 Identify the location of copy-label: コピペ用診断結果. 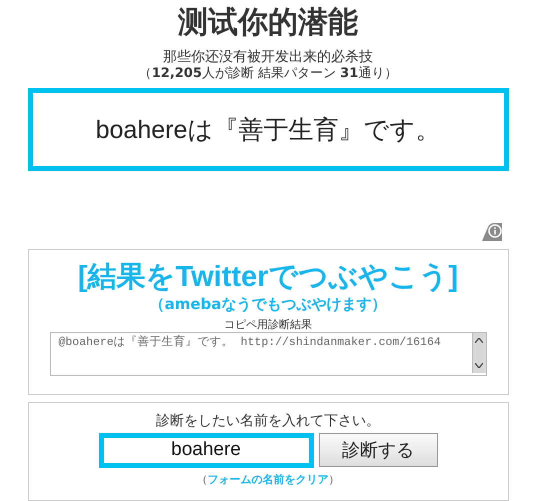
(268, 325).